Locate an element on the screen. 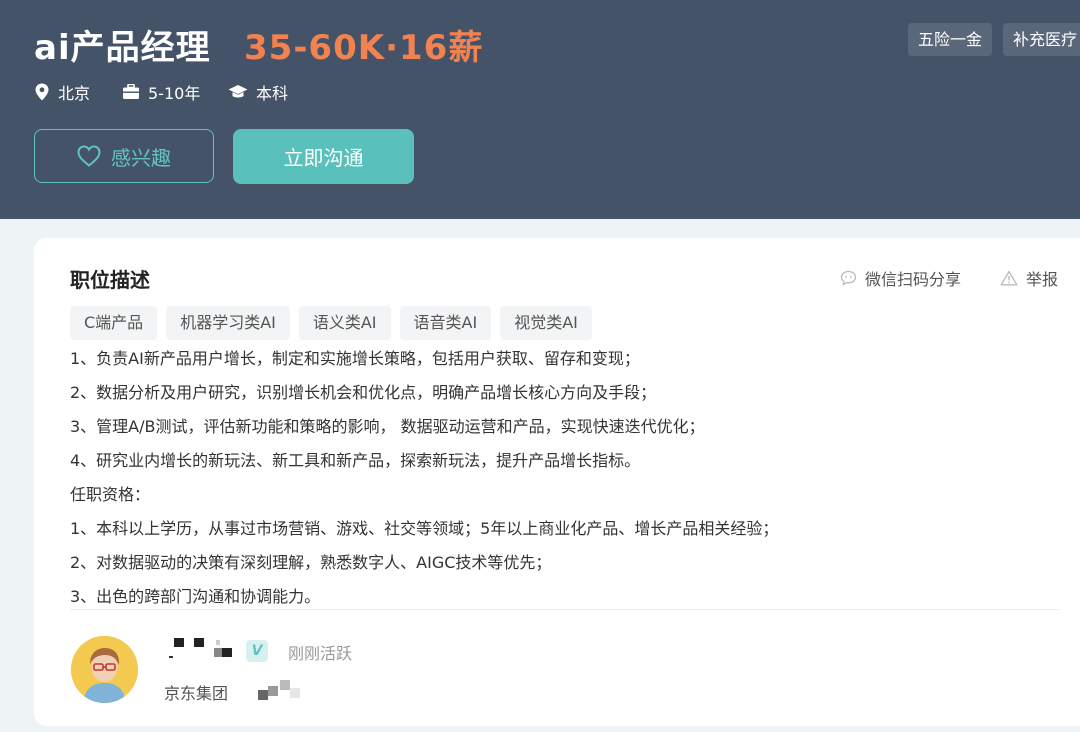 The height and width of the screenshot is (732, 1080). active-status: 刚刚活跃 is located at coordinates (320, 653).